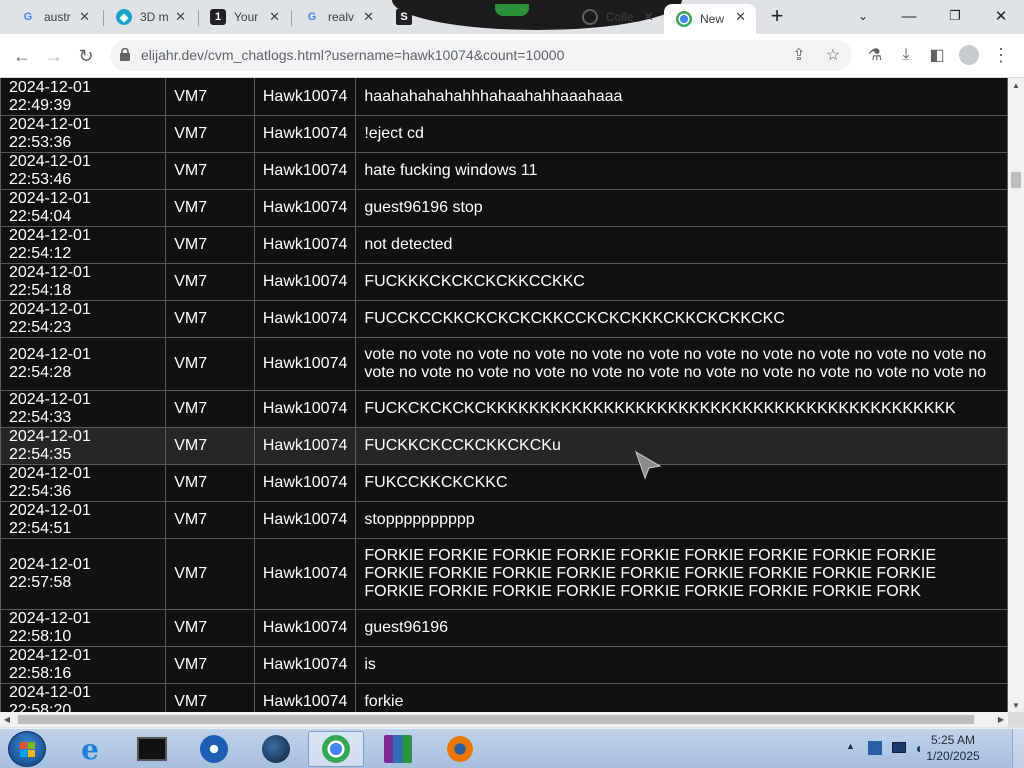  I want to click on profile-avatar-icon, so click(969, 55).